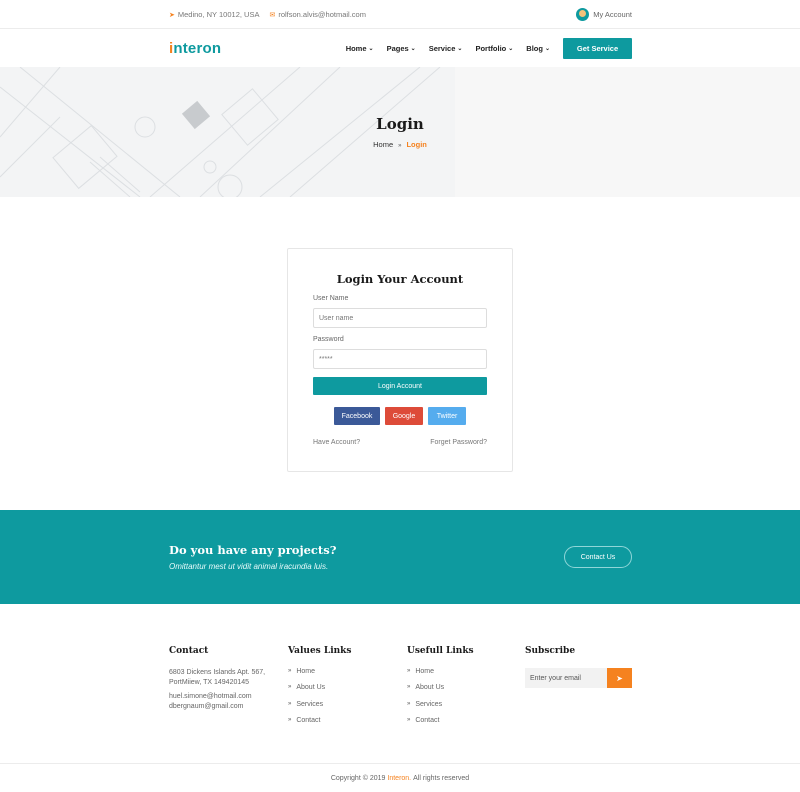 The height and width of the screenshot is (792, 800). I want to click on breadcrumb: Home » Login, so click(400, 144).